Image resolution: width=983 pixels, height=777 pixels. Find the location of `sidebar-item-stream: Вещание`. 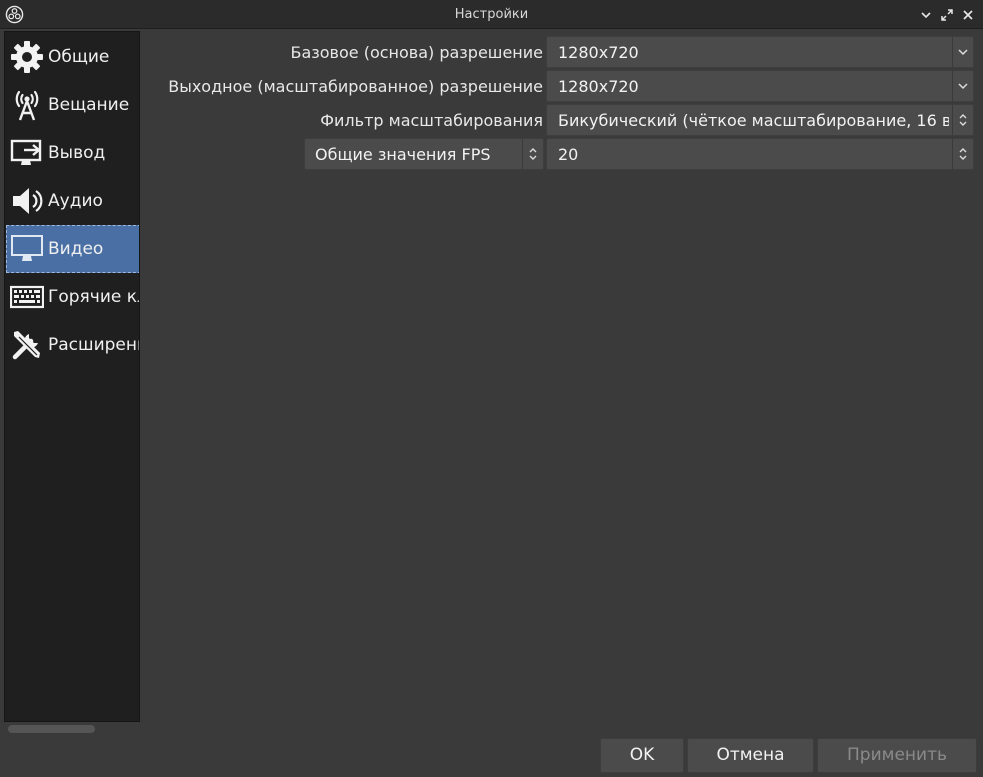

sidebar-item-stream: Вещание is located at coordinates (72, 105).